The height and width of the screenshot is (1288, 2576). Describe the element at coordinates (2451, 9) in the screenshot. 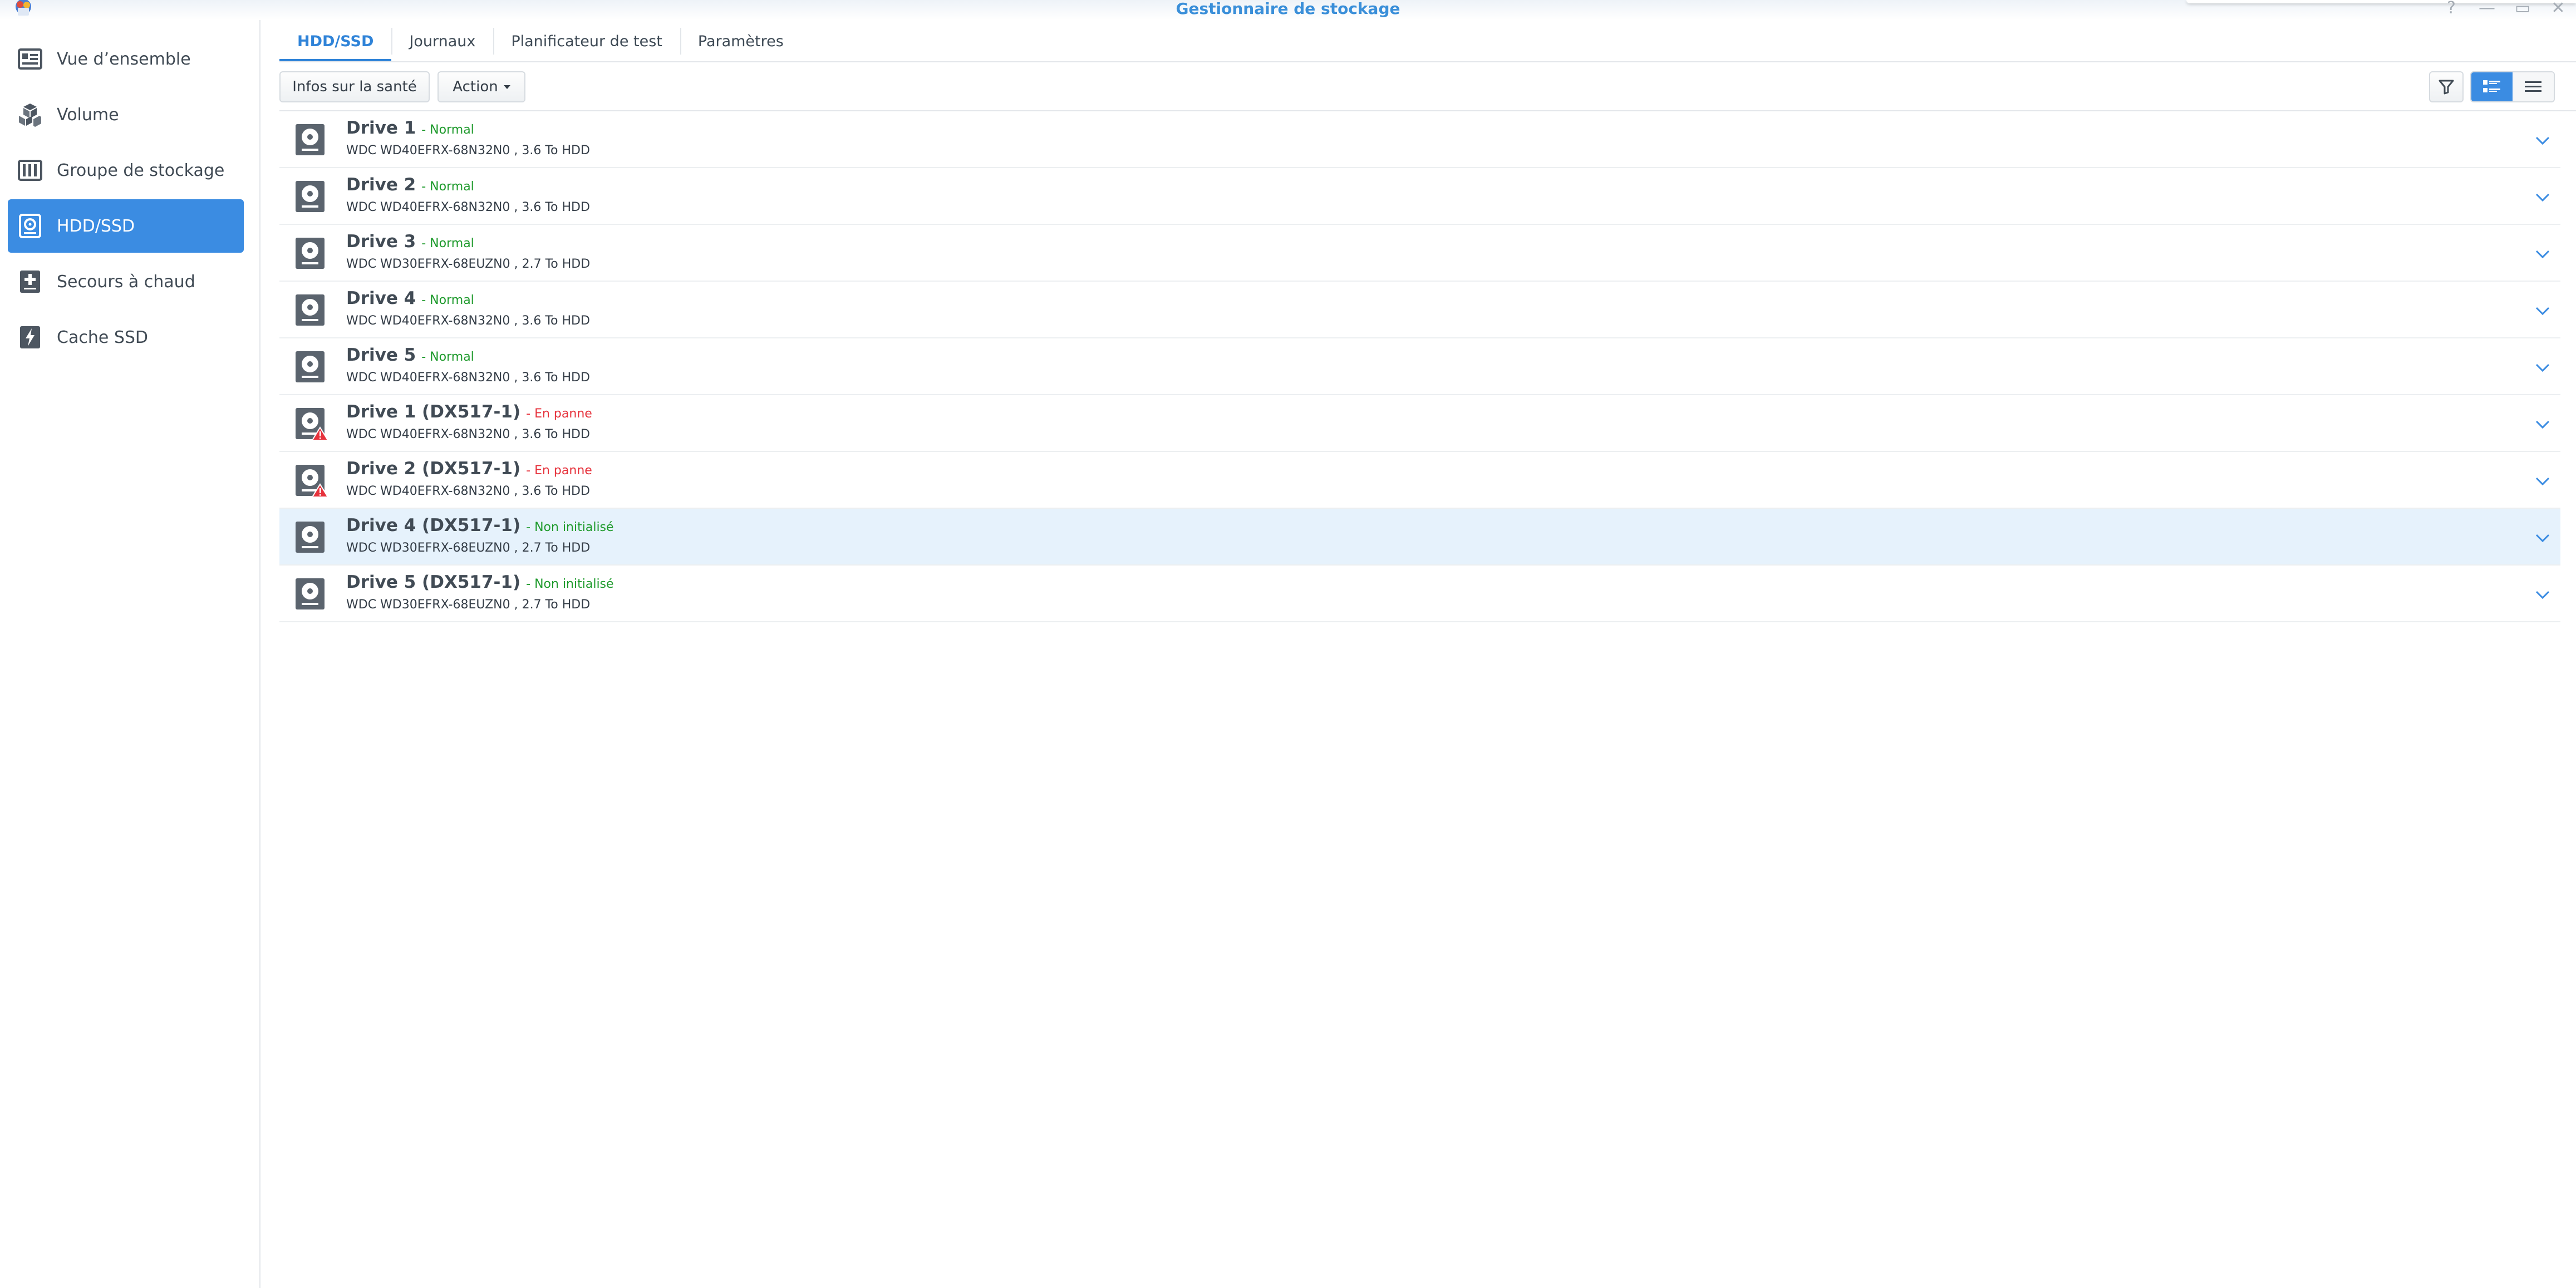

I see `help-button: ?` at that location.